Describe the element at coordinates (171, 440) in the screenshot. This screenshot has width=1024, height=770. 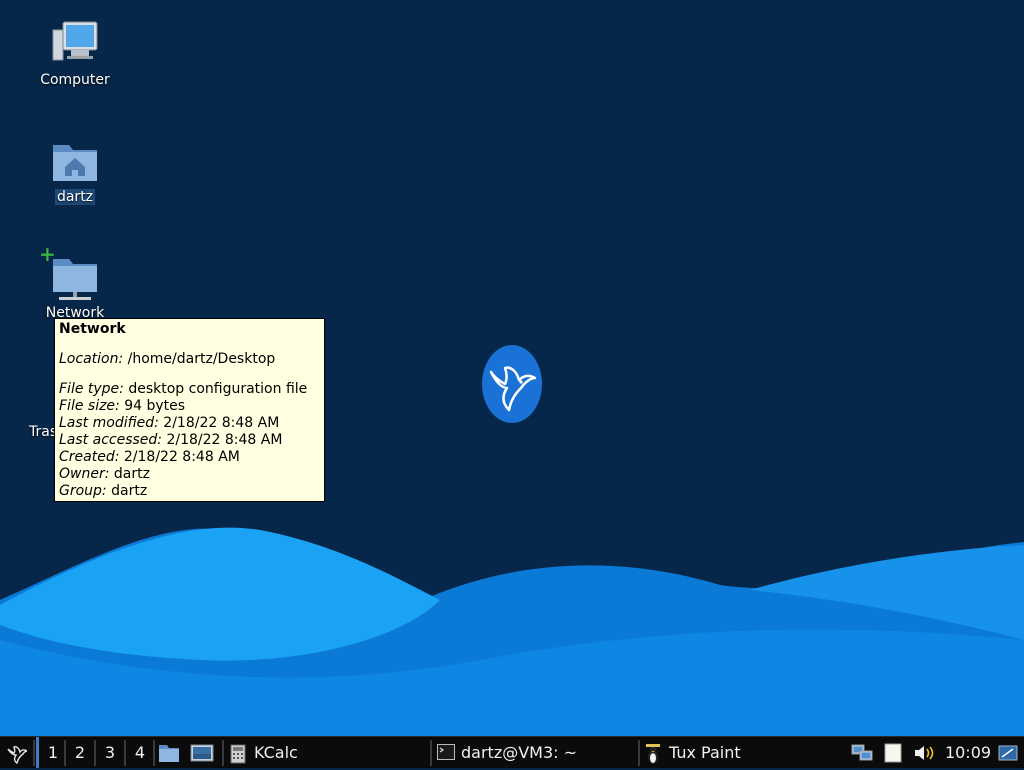
I see `tooltip-last-accessed: Last accessed: 2/18/22 8:48 AM` at that location.